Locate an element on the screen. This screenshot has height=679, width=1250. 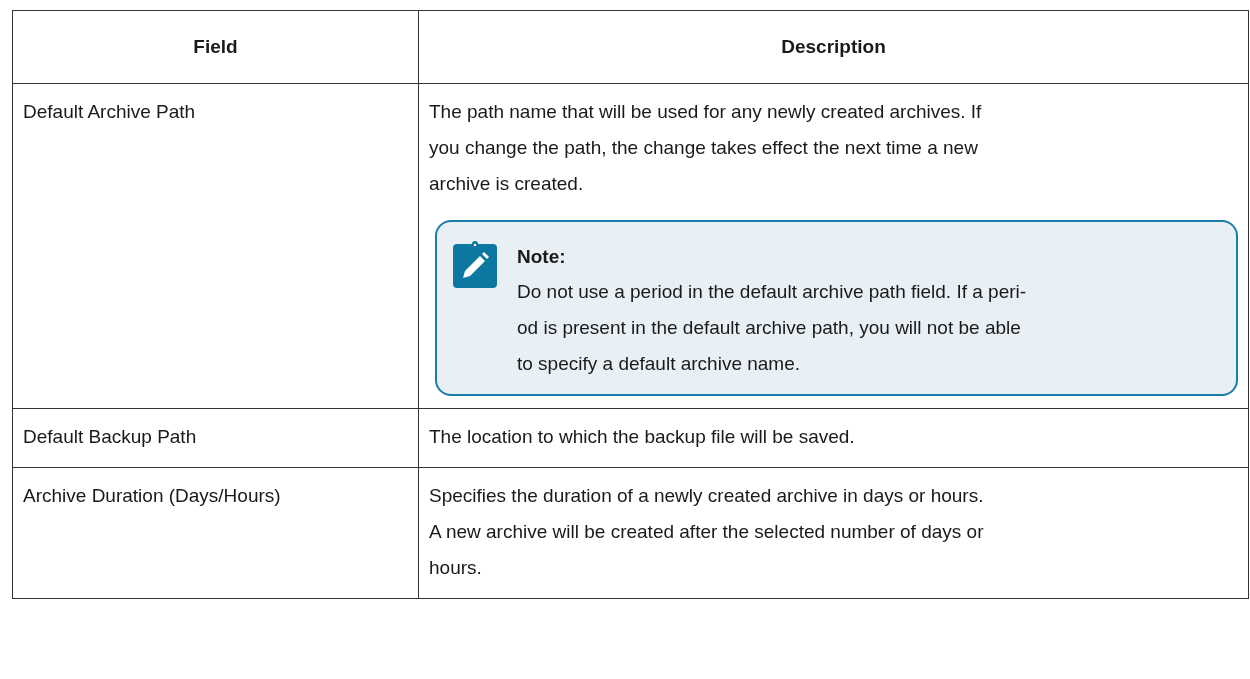
field-cell: Archive Duration (Days/Hours) is located at coordinates (215, 533).